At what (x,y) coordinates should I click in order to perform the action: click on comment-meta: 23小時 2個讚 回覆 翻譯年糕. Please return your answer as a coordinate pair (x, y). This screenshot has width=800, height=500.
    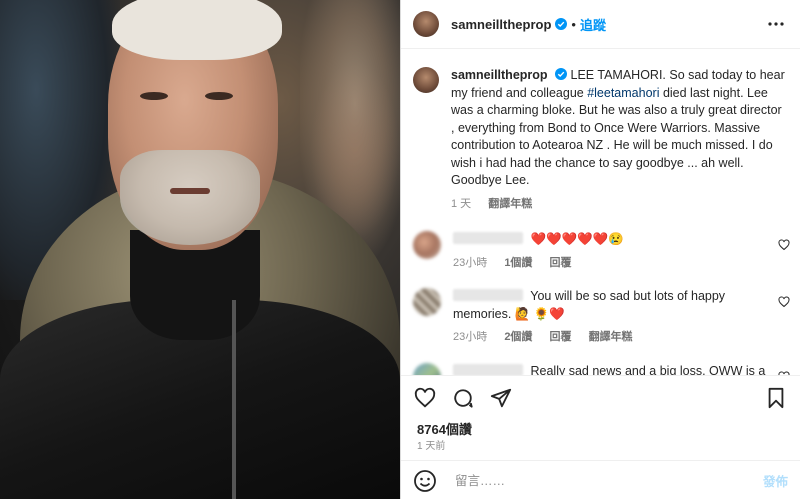
    Looking at the image, I should click on (613, 338).